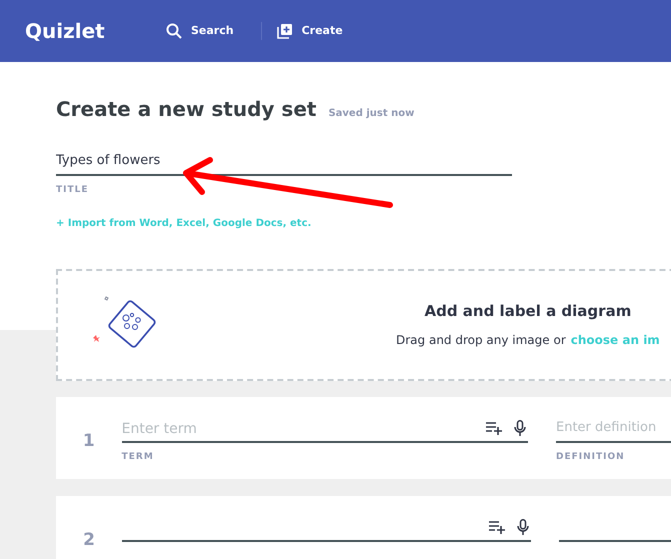 The image size is (671, 559). Describe the element at coordinates (371, 114) in the screenshot. I see `save-status: Saved just now` at that location.